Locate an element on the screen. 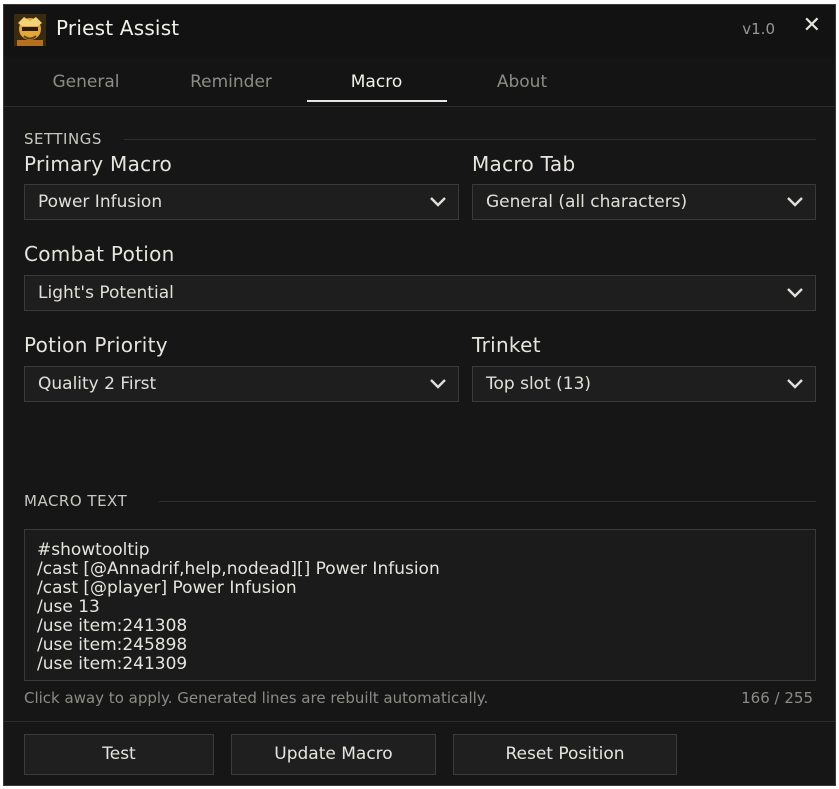 The height and width of the screenshot is (789, 839). combat-potion-dropdown: Light's Potential is located at coordinates (420, 293).